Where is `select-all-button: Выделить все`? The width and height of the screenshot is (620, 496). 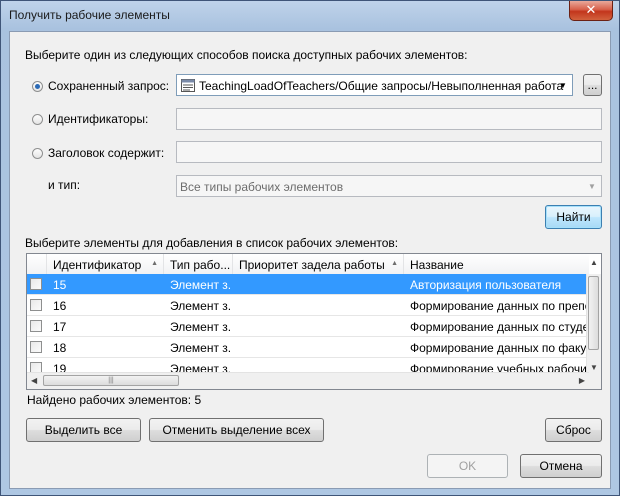 select-all-button: Выделить все is located at coordinates (83, 430).